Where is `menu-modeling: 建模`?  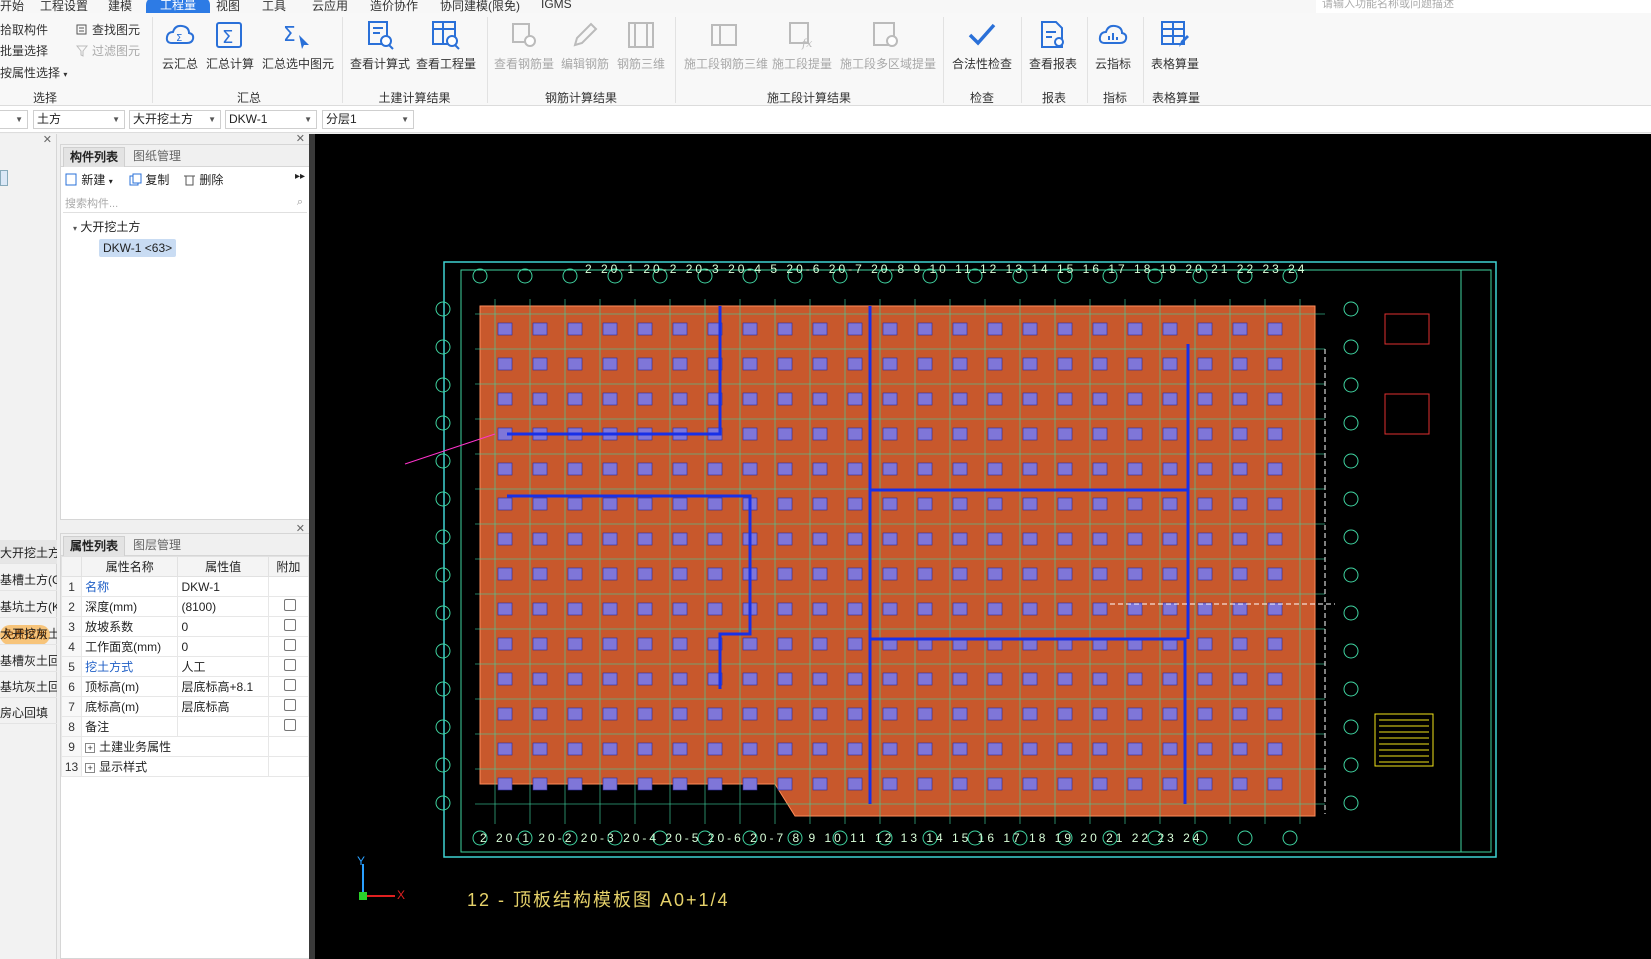 menu-modeling: 建模 is located at coordinates (120, 6).